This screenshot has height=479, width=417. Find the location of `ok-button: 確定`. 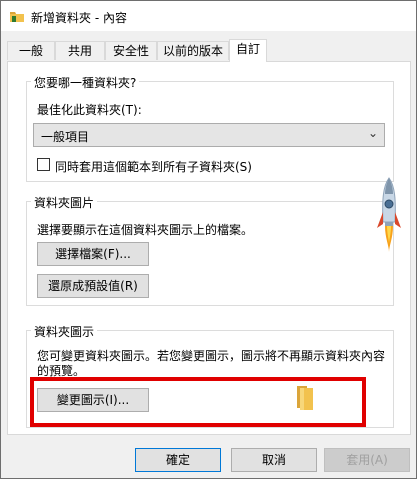

ok-button: 確定 is located at coordinates (178, 460).